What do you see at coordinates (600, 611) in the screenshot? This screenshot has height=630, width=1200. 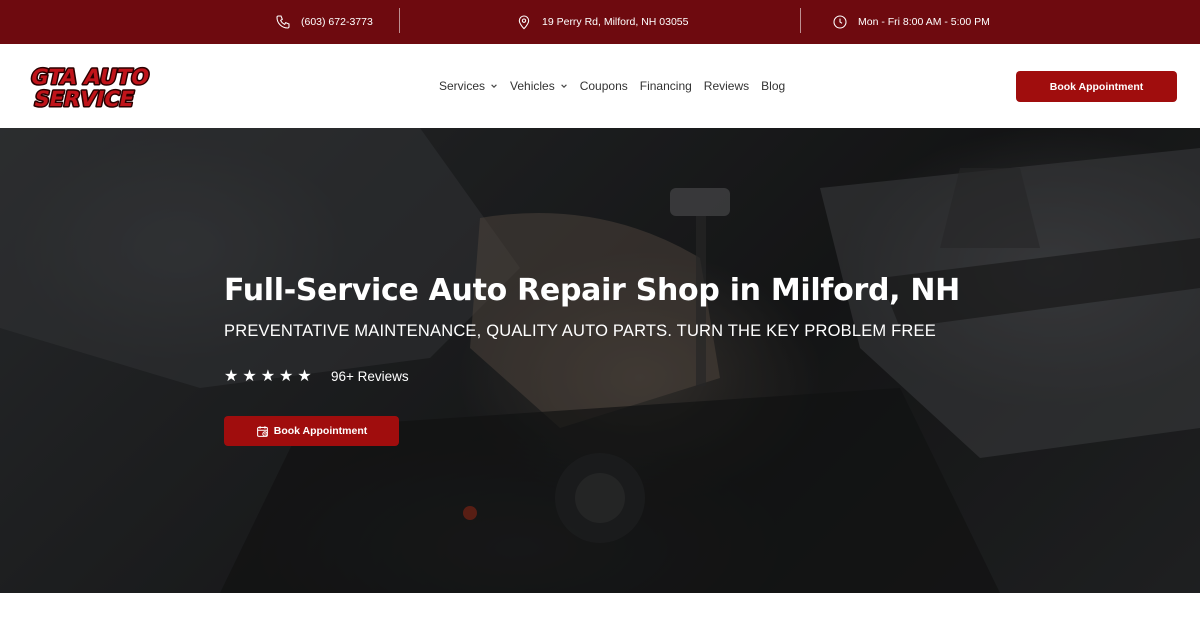 I see `below-hero-area` at bounding box center [600, 611].